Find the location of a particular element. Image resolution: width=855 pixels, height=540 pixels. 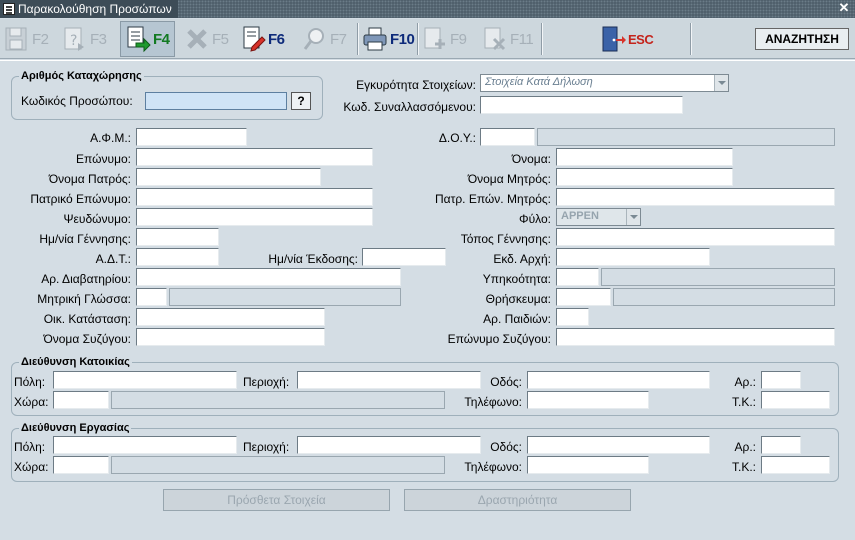

query-icon: ? is located at coordinates (75, 39).